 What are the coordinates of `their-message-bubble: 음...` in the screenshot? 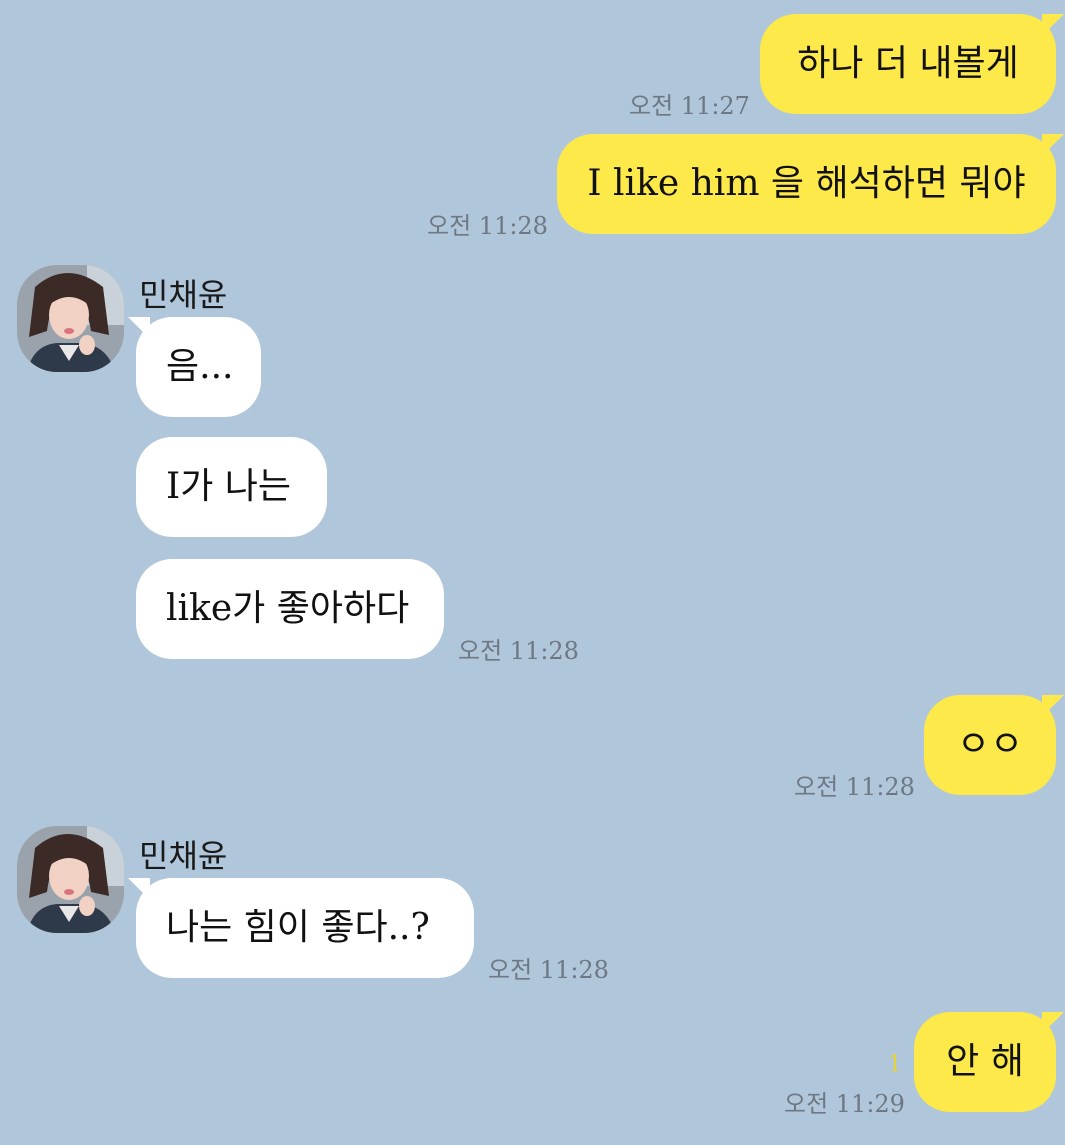 It's located at (194, 367).